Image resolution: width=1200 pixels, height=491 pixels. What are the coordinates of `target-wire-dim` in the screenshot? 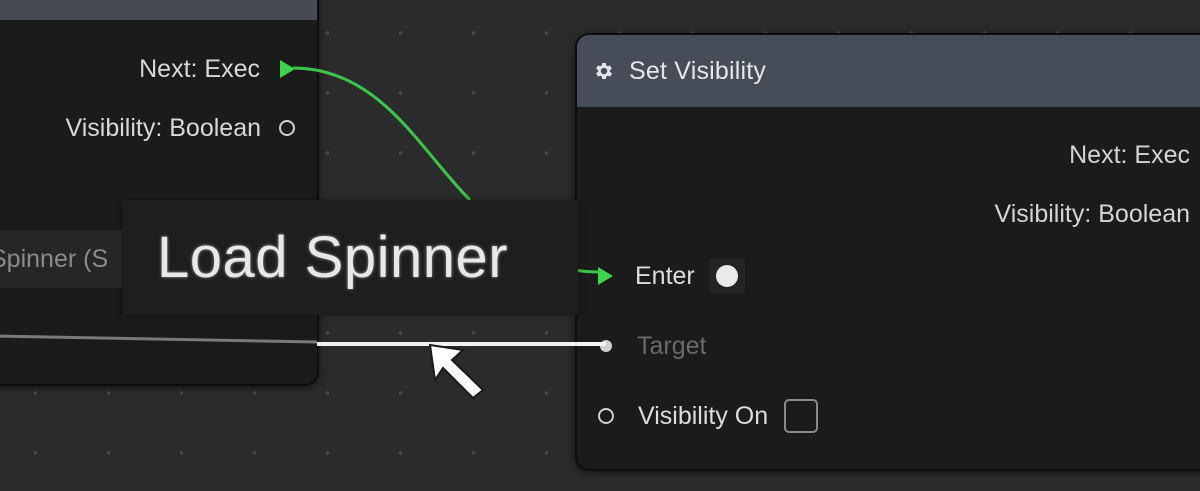 It's located at (159, 339).